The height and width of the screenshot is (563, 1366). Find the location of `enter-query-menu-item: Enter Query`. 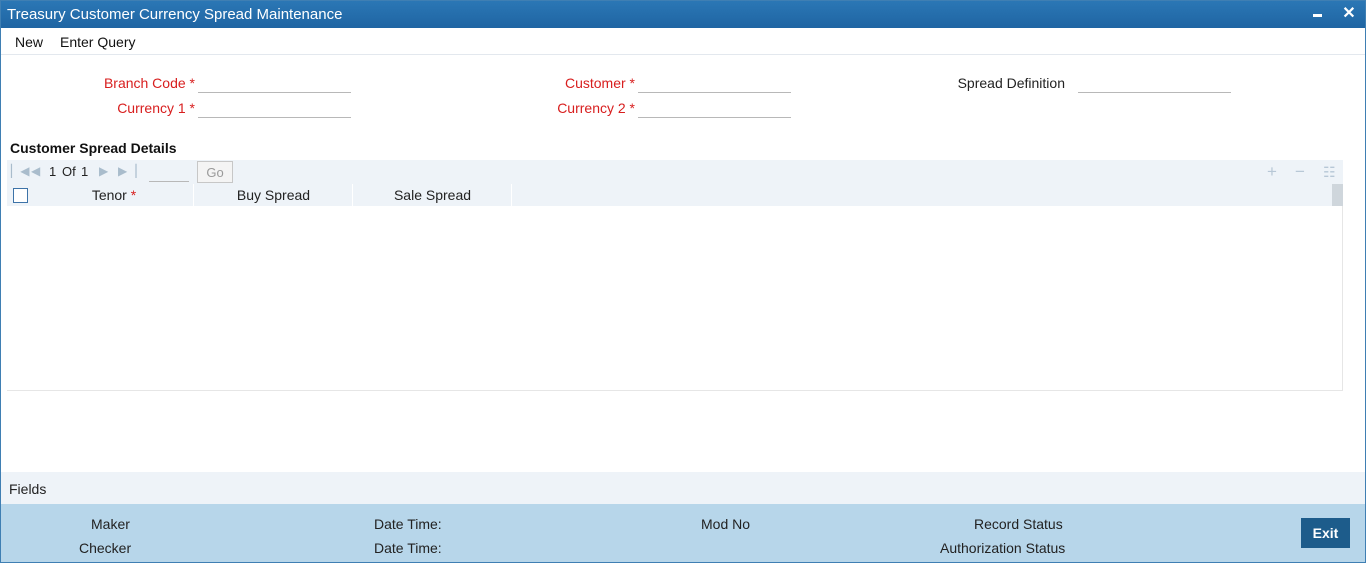

enter-query-menu-item: Enter Query is located at coordinates (97, 42).